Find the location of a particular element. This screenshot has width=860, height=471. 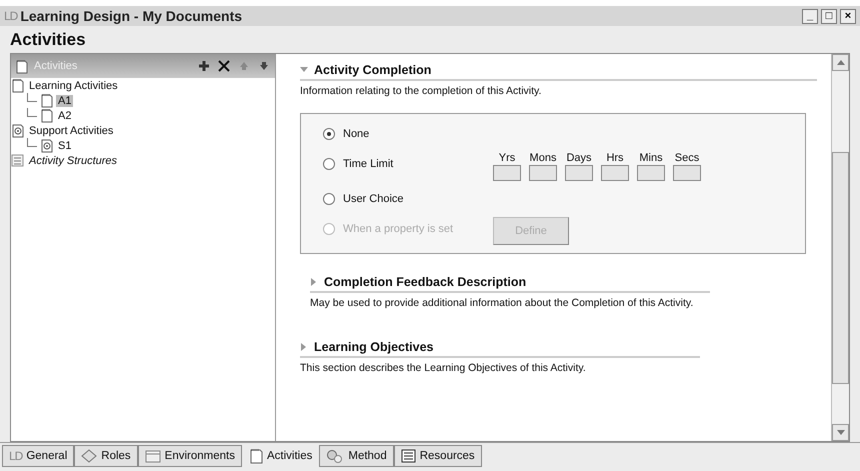

tab-label: Activities is located at coordinates (289, 456).